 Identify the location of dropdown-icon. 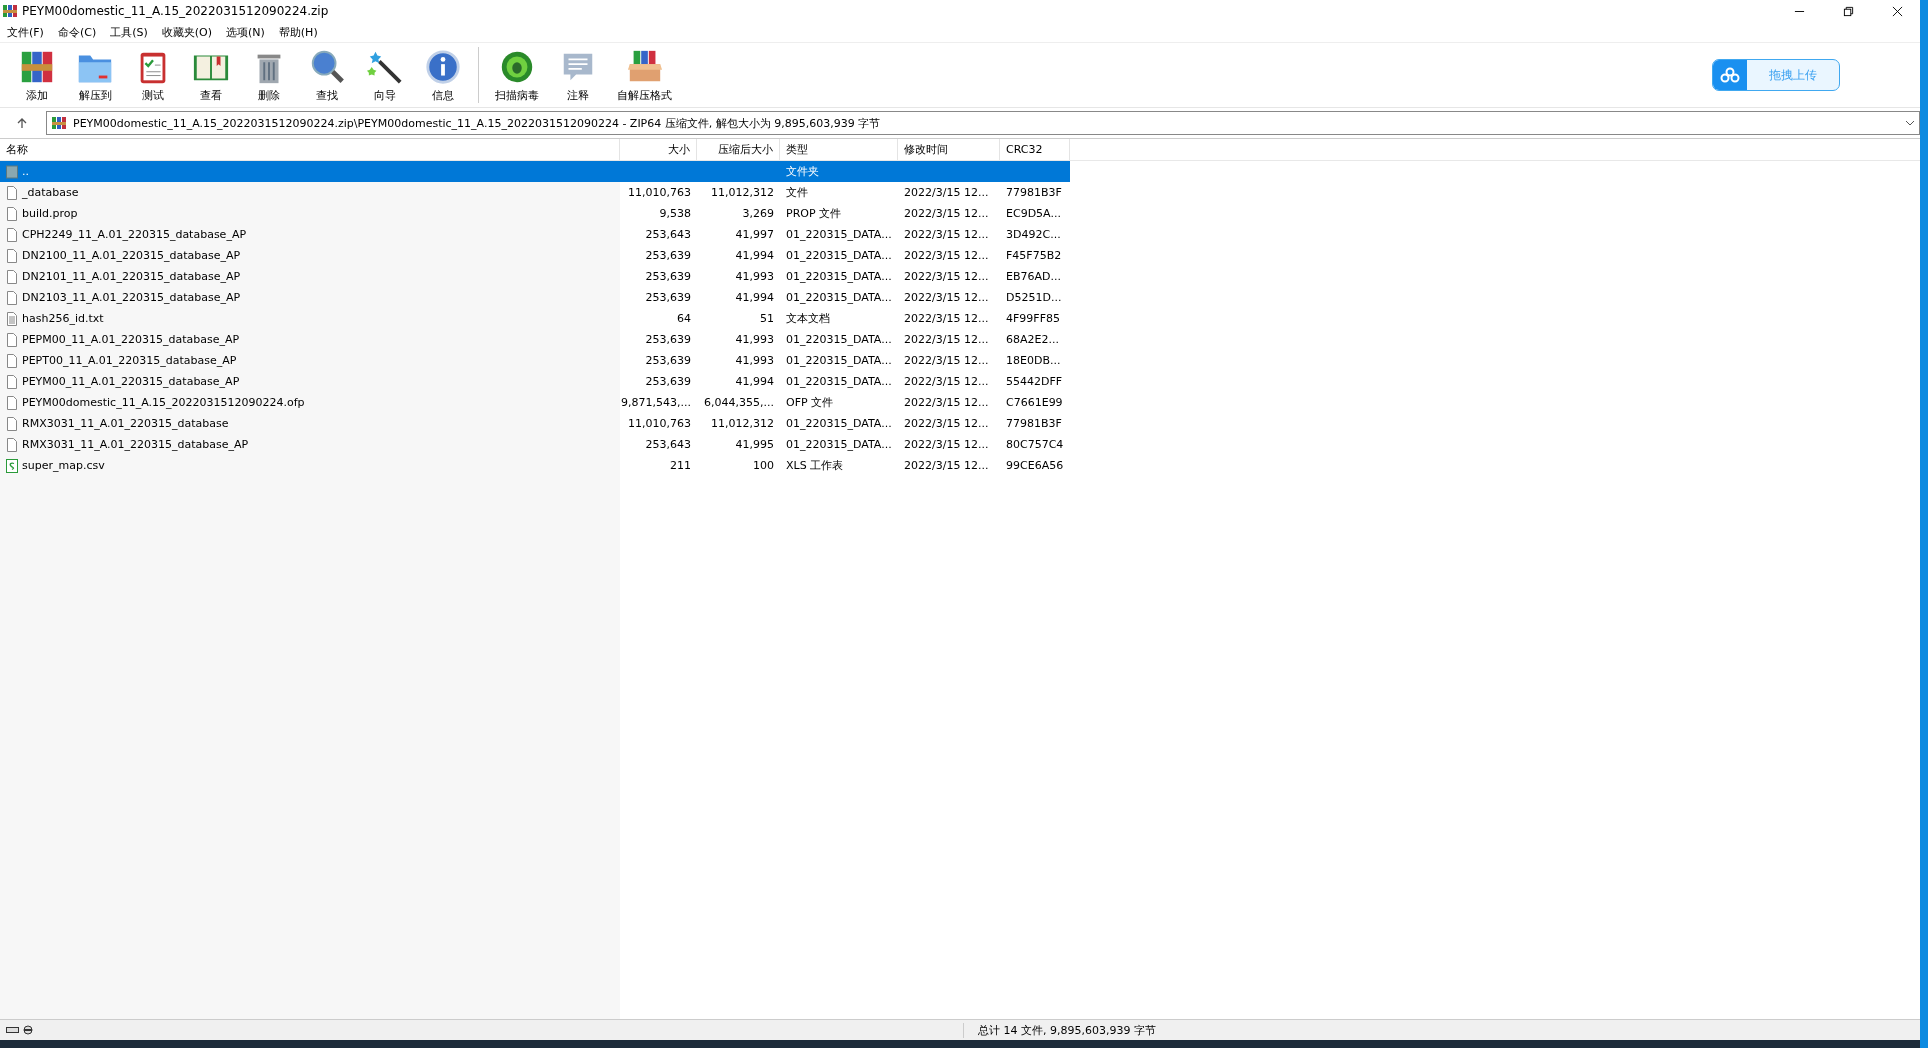
(1910, 123).